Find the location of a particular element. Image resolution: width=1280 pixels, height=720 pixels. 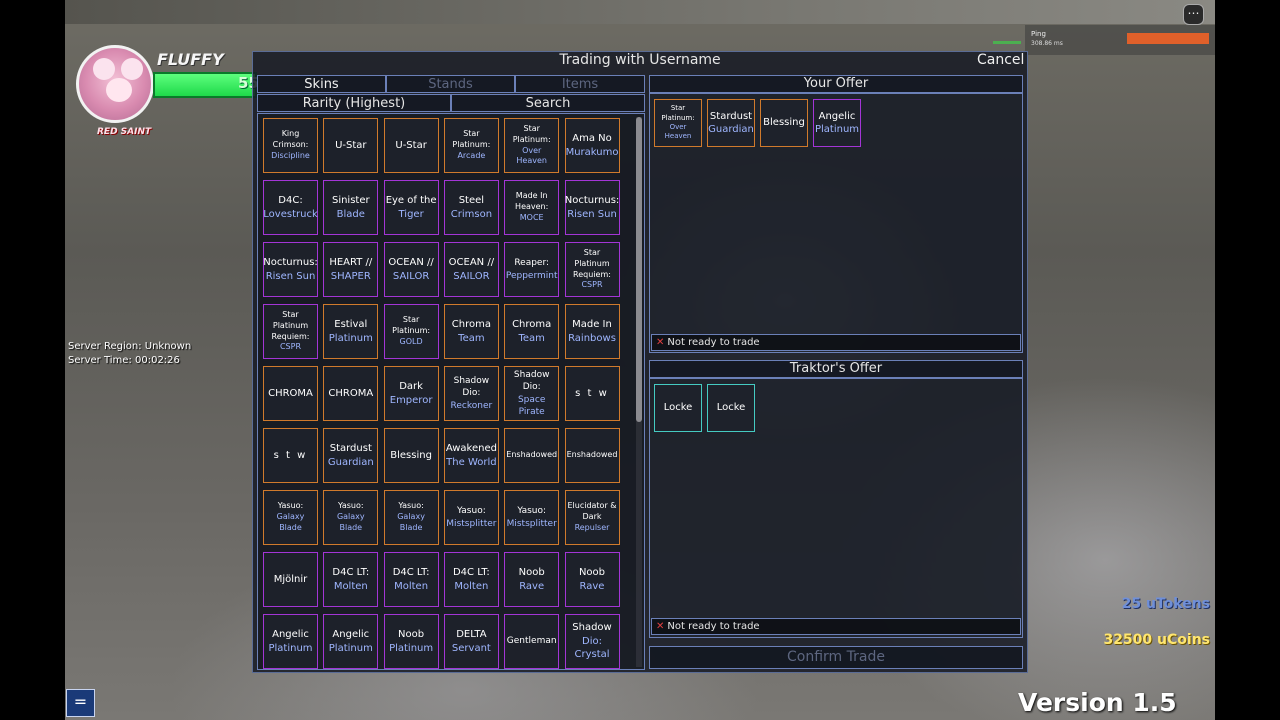

item-name-line2: Arcade is located at coordinates (471, 155).